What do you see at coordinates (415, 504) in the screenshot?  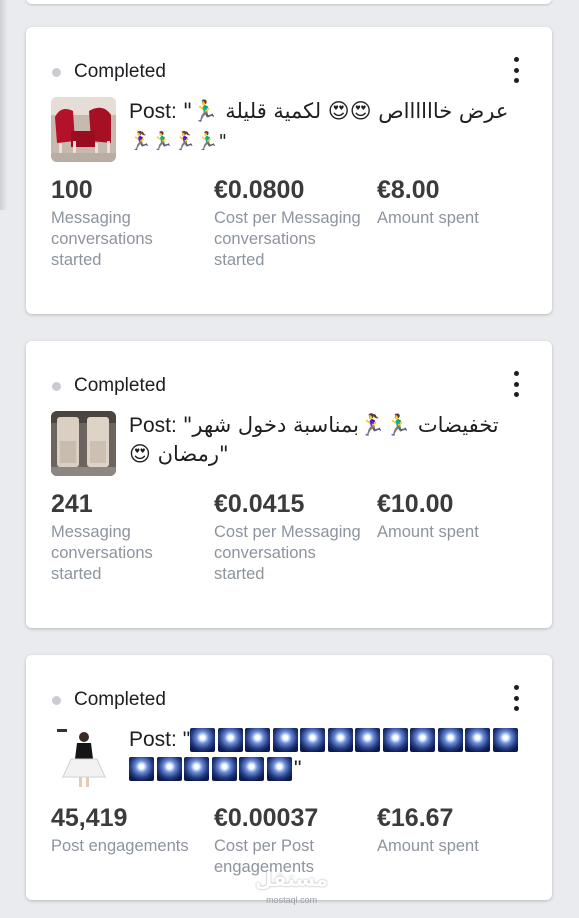 I see `metric-value: €10.00` at bounding box center [415, 504].